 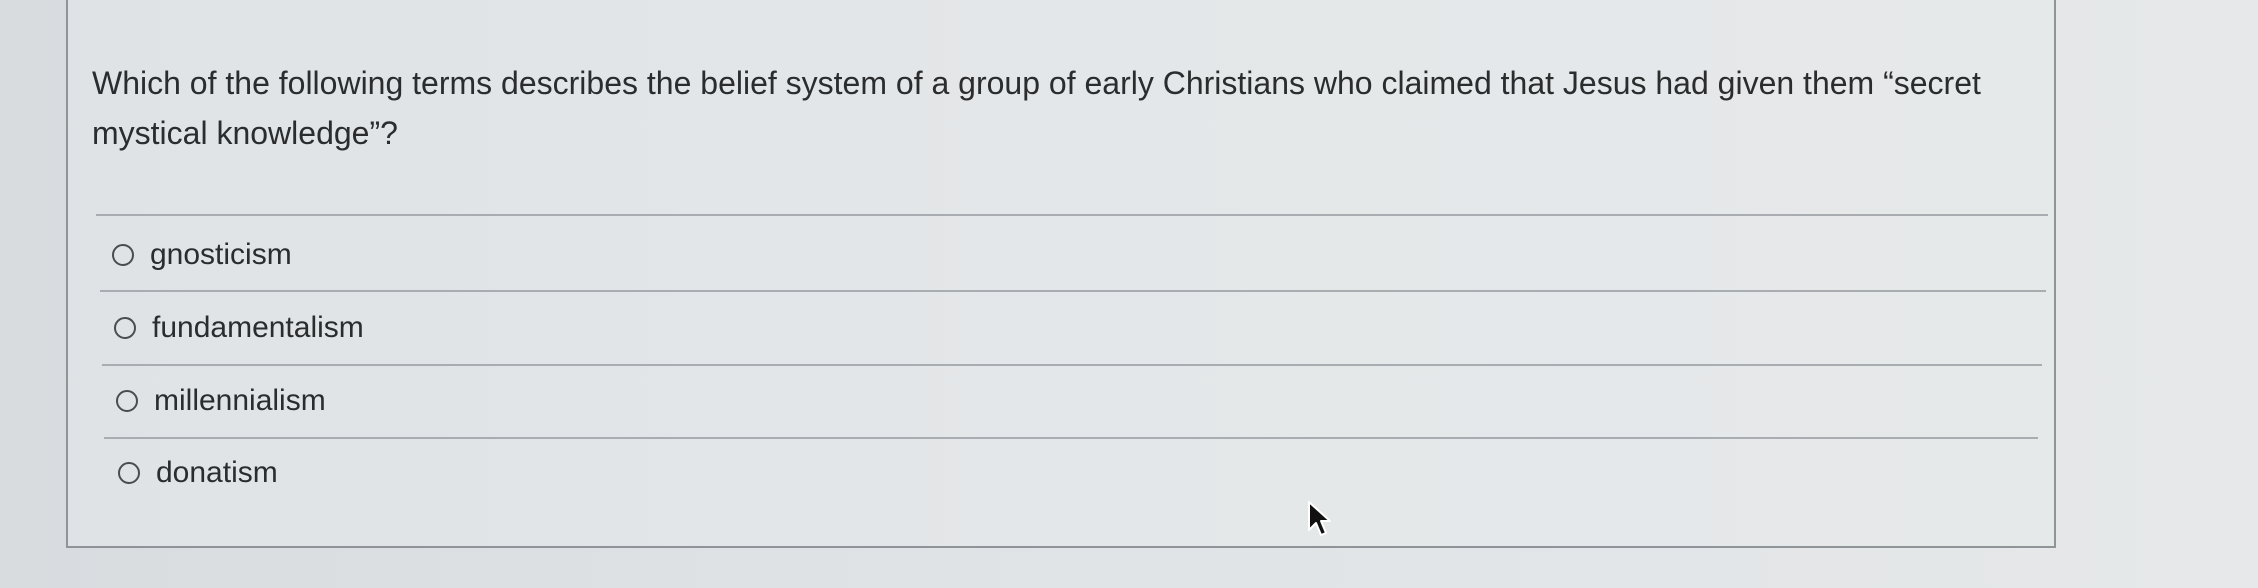 I want to click on mouse-pointer-icon, so click(x=1319, y=518).